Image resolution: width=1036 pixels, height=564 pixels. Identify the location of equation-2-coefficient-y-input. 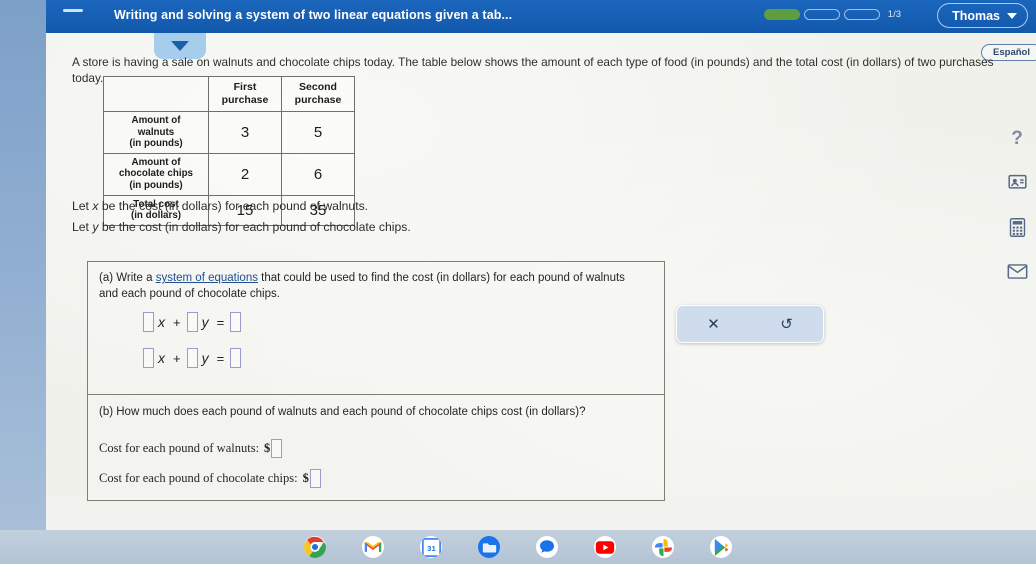
(192, 358).